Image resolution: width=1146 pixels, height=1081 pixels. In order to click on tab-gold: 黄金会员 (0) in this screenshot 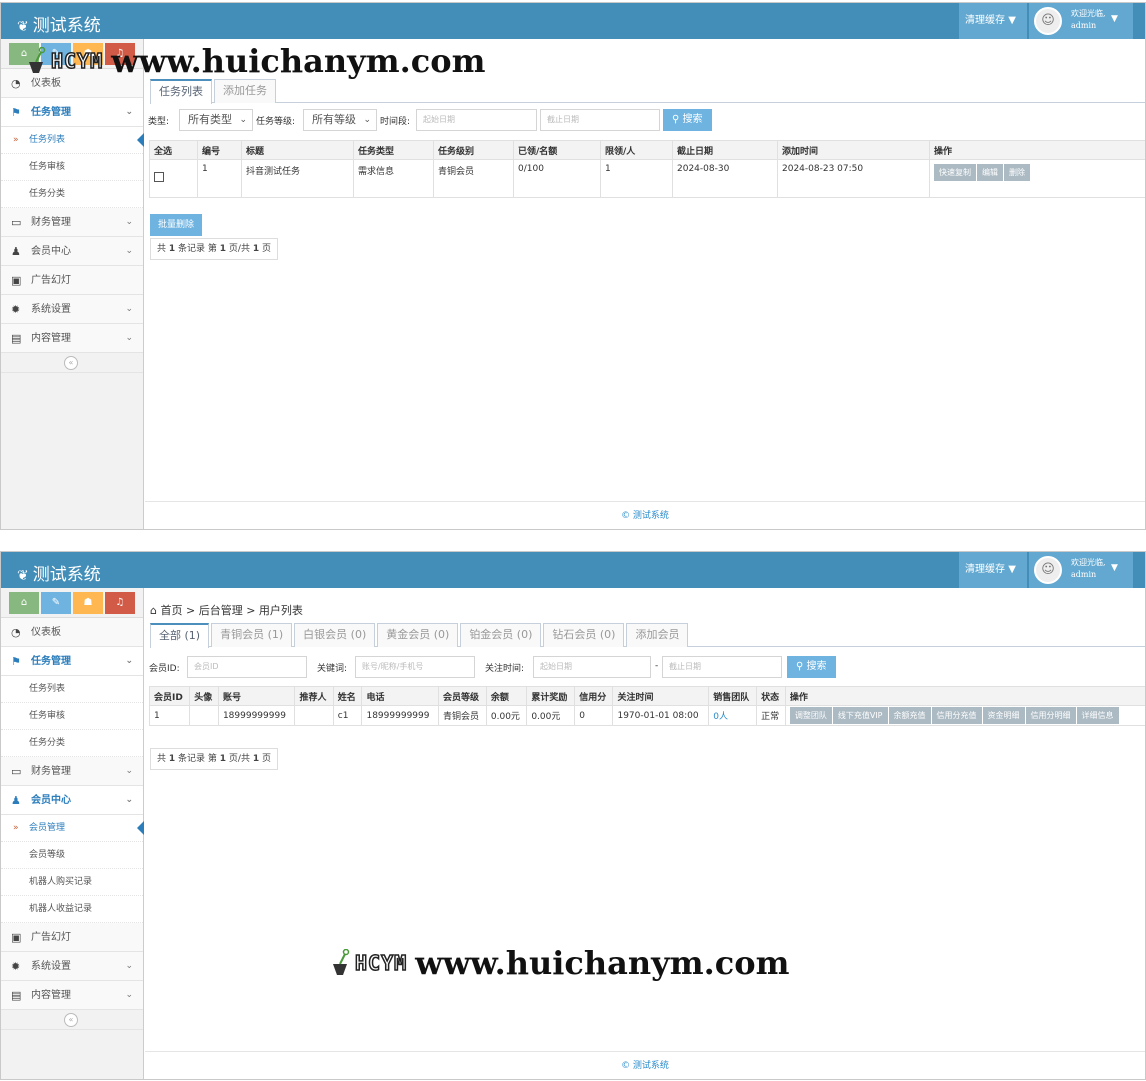, I will do `click(418, 635)`.